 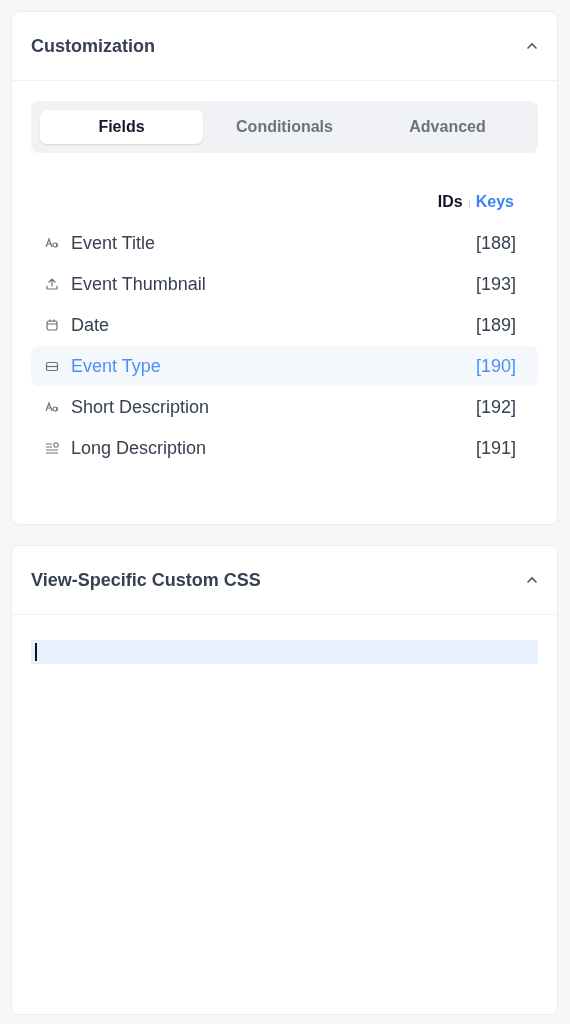 I want to click on tab: Conditionals, so click(x=284, y=127).